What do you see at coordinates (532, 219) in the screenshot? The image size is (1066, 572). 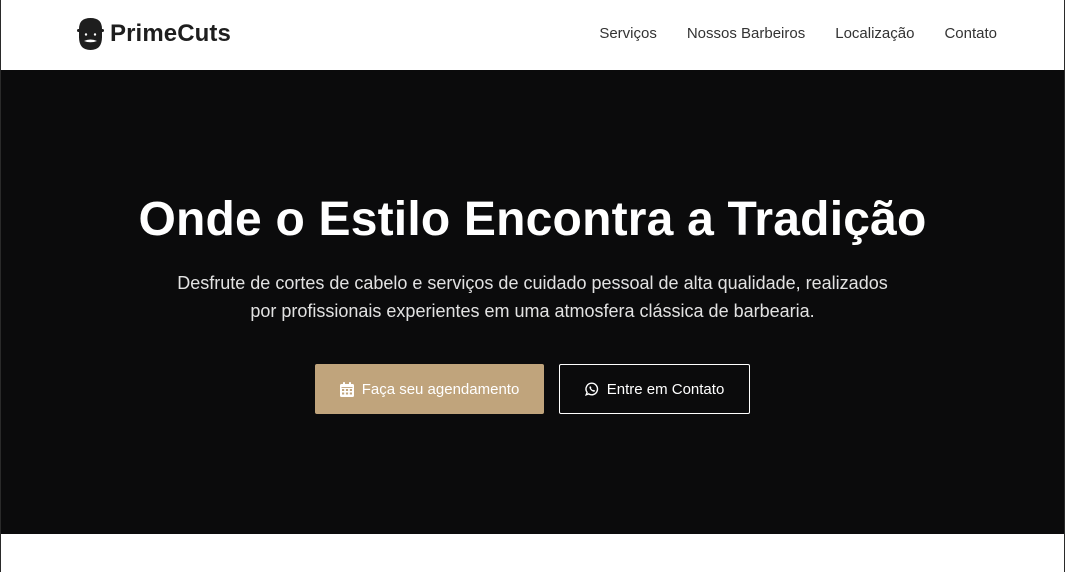 I see `hero-title: Onde o Estilo Encontra a Tradição` at bounding box center [532, 219].